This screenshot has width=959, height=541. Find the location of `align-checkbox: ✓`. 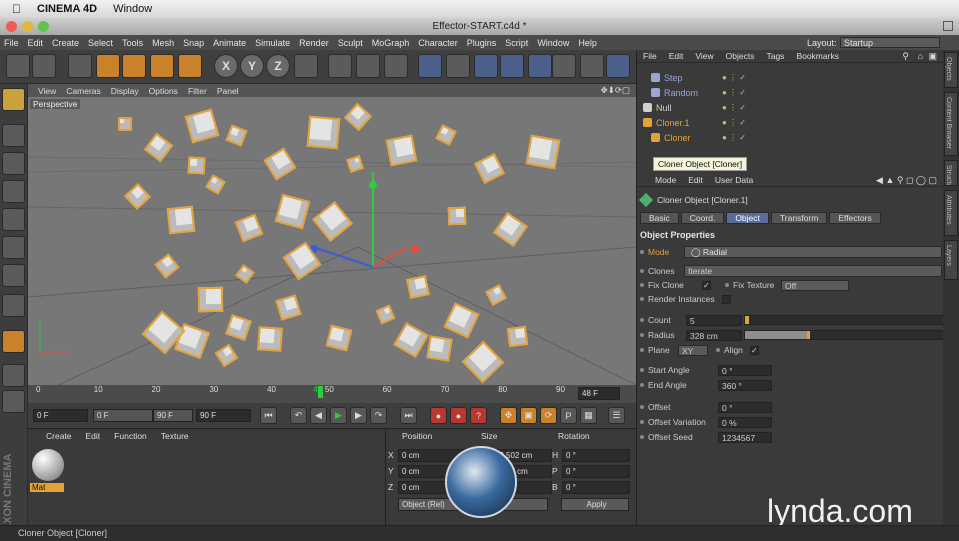

align-checkbox: ✓ is located at coordinates (754, 350).